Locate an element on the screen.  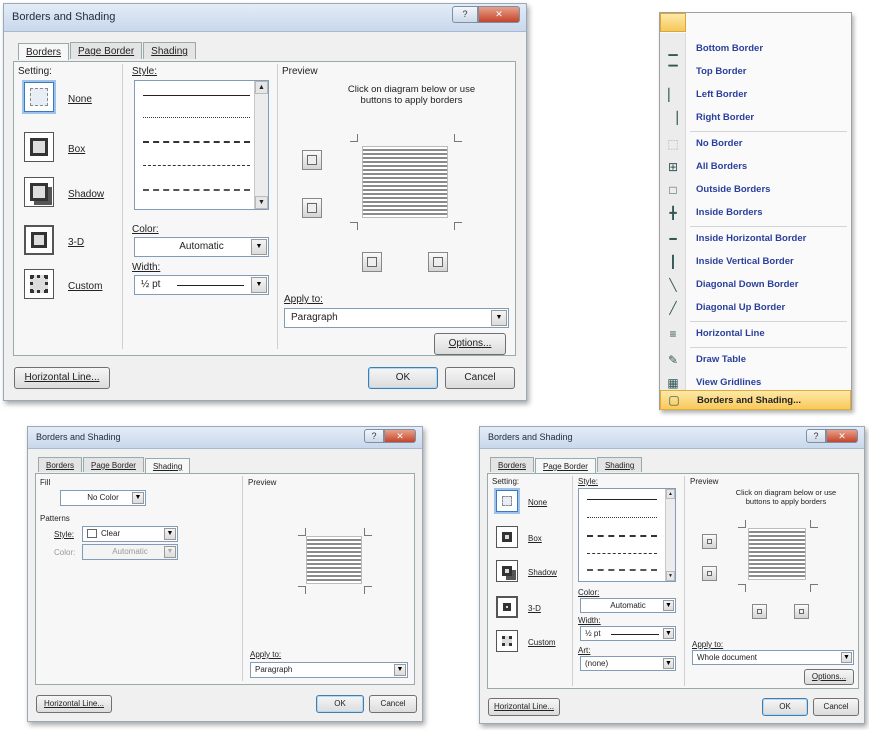
menu-item-diagonal-down-border: ╲ Diagonal Down Border is located at coordinates (755, 285).